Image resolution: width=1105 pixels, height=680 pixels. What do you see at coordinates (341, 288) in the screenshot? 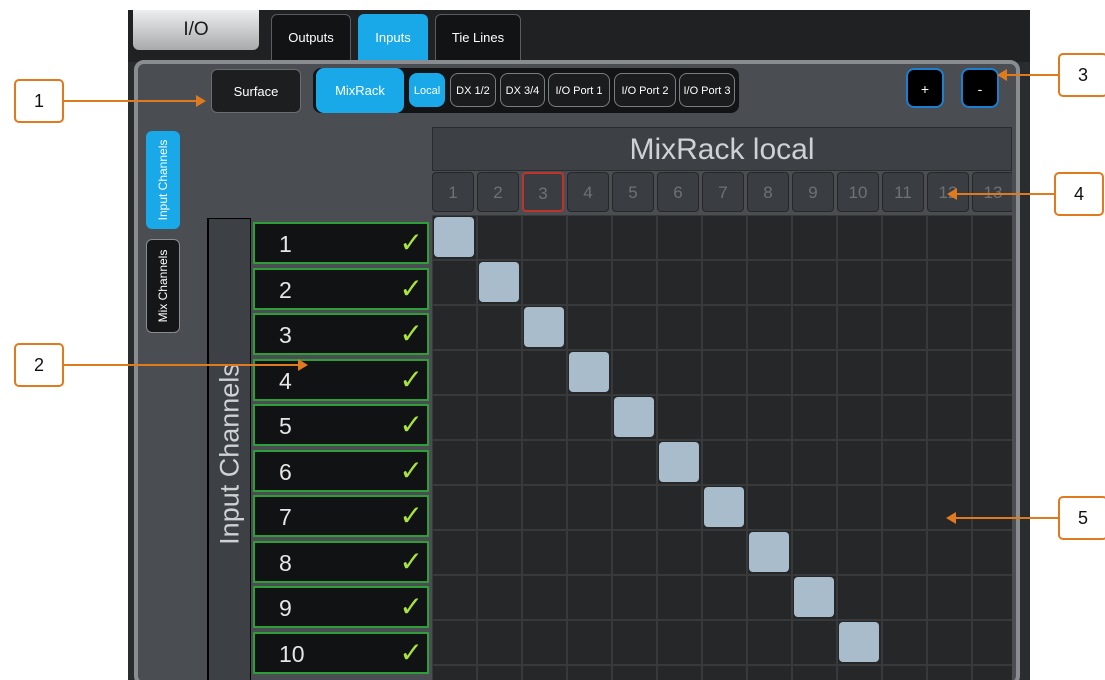
I see `row-header: 2 ✓` at bounding box center [341, 288].